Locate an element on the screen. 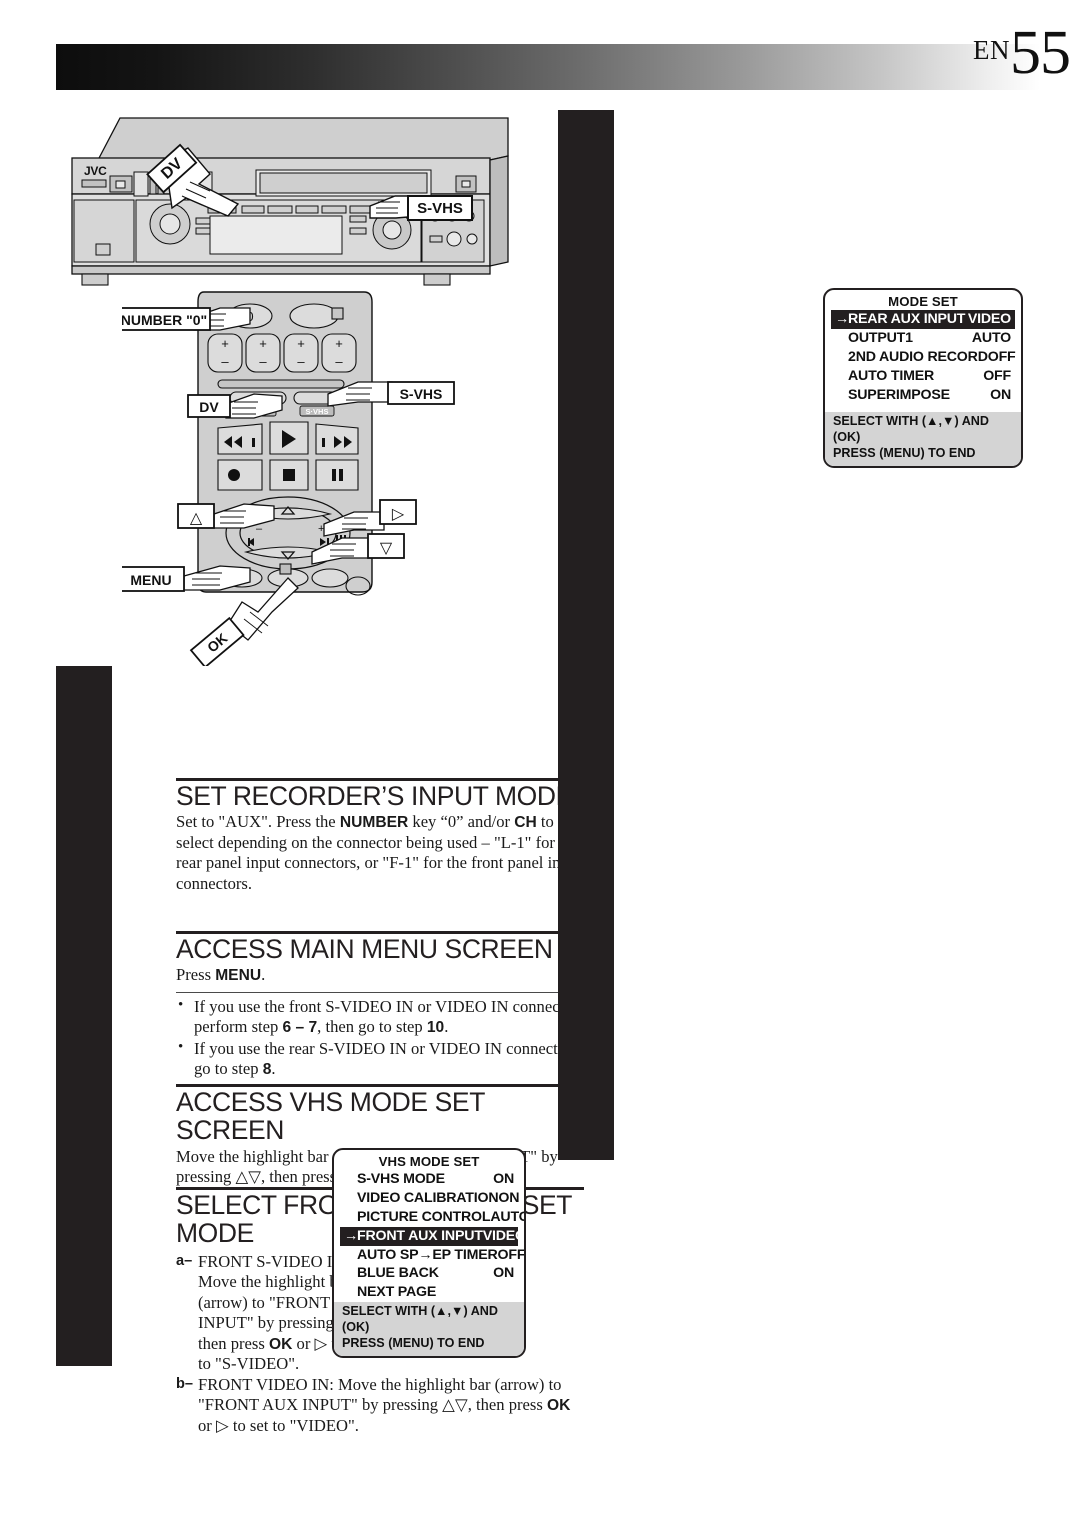 Image resolution: width=1080 pixels, height=1526 pixels. remote-callout-ok: OK is located at coordinates (217, 641).